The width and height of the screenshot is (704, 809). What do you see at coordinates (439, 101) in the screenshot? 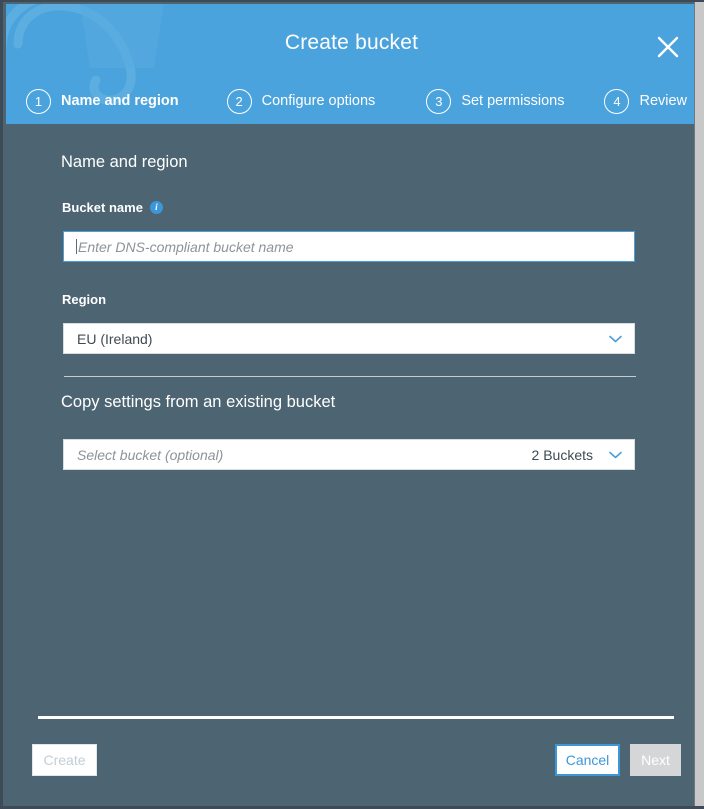
I see `step-number-3: 3` at bounding box center [439, 101].